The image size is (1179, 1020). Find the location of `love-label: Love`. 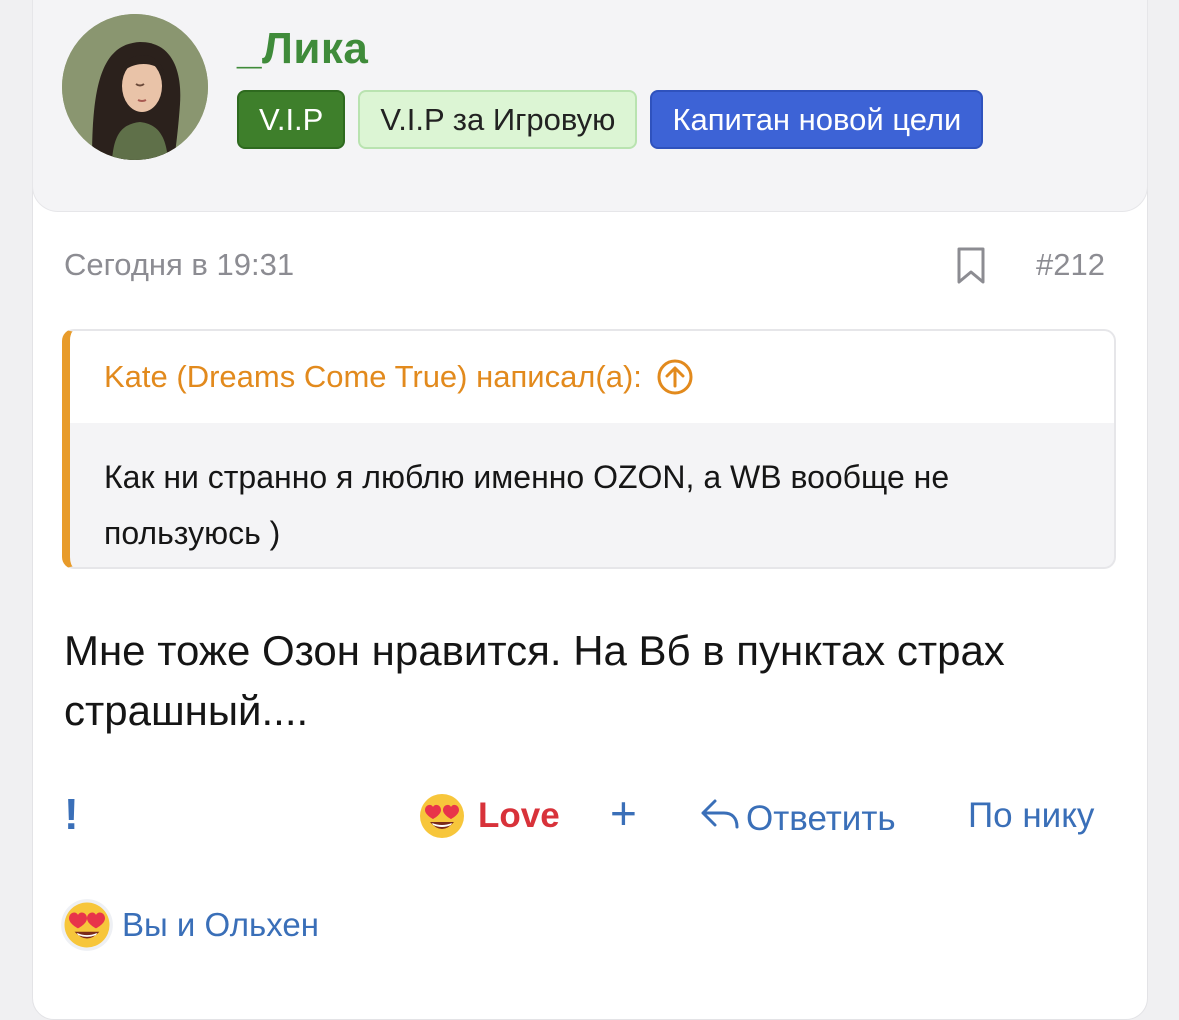

love-label: Love is located at coordinates (519, 816).